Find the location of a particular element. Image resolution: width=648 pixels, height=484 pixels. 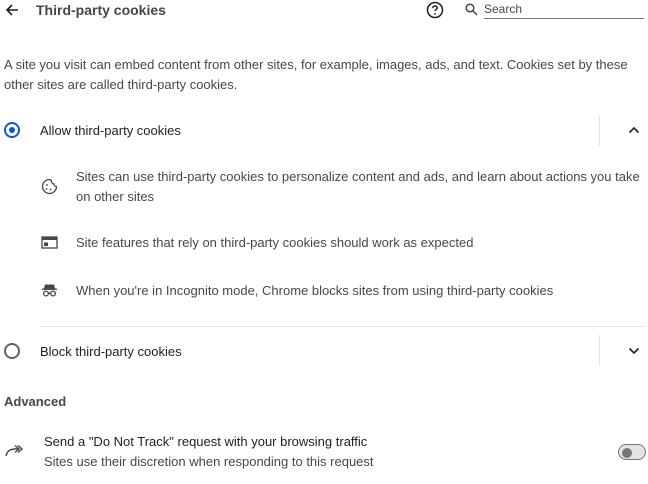

allow-third-party-cookies-option: Allow third-party cookies is located at coordinates (324, 130).